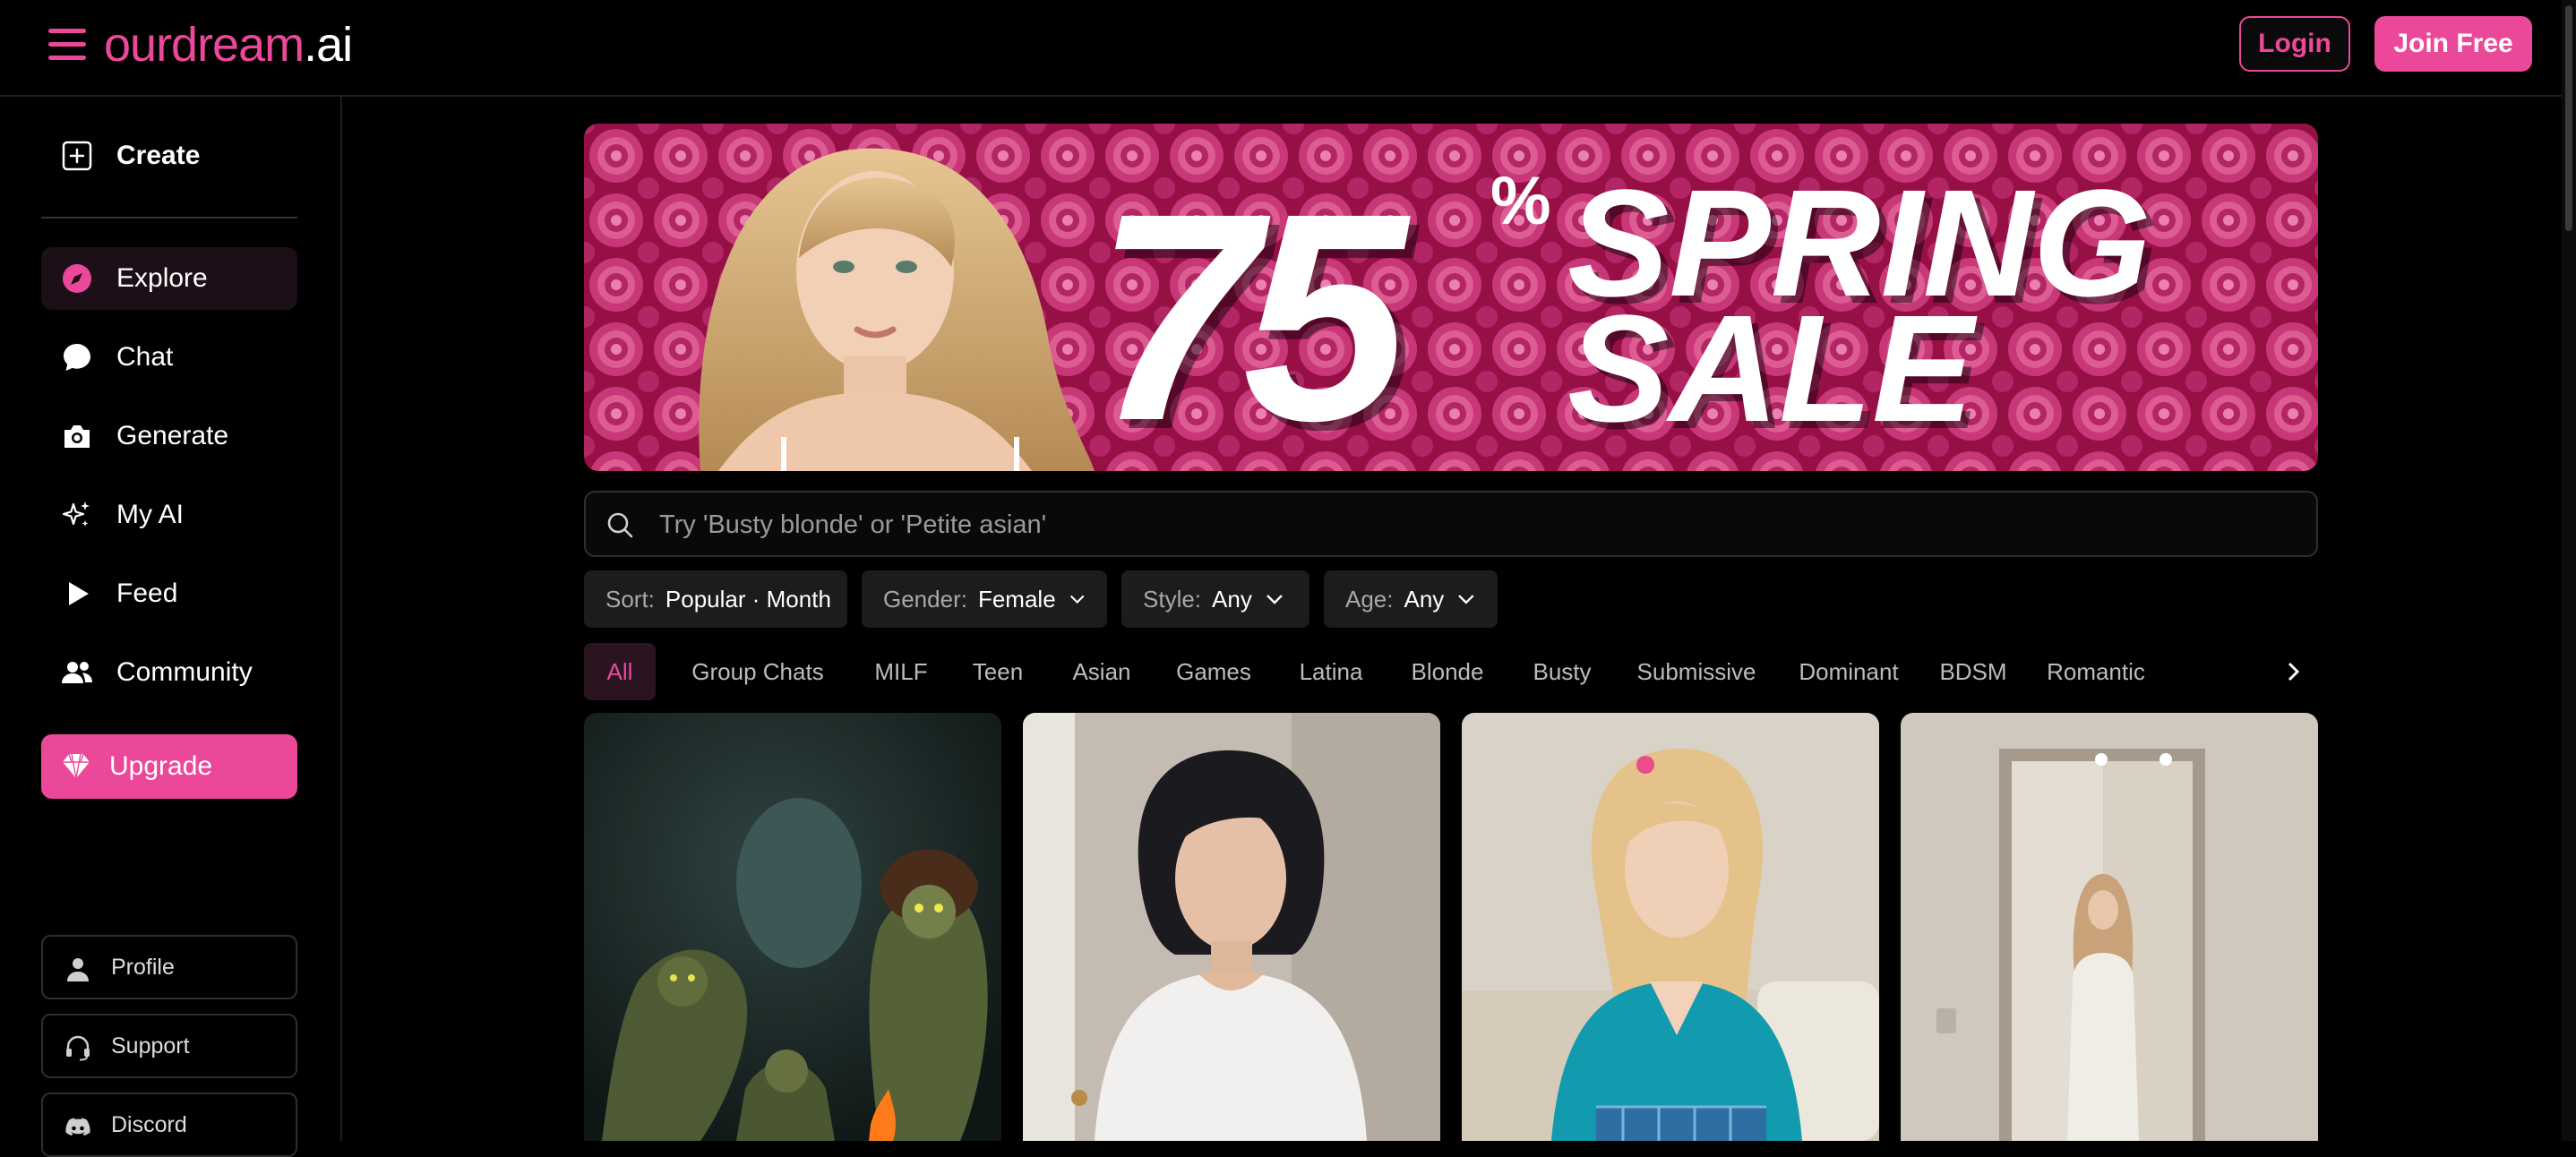 The height and width of the screenshot is (1157, 2576). Describe the element at coordinates (77, 278) in the screenshot. I see `compass-icon` at that location.